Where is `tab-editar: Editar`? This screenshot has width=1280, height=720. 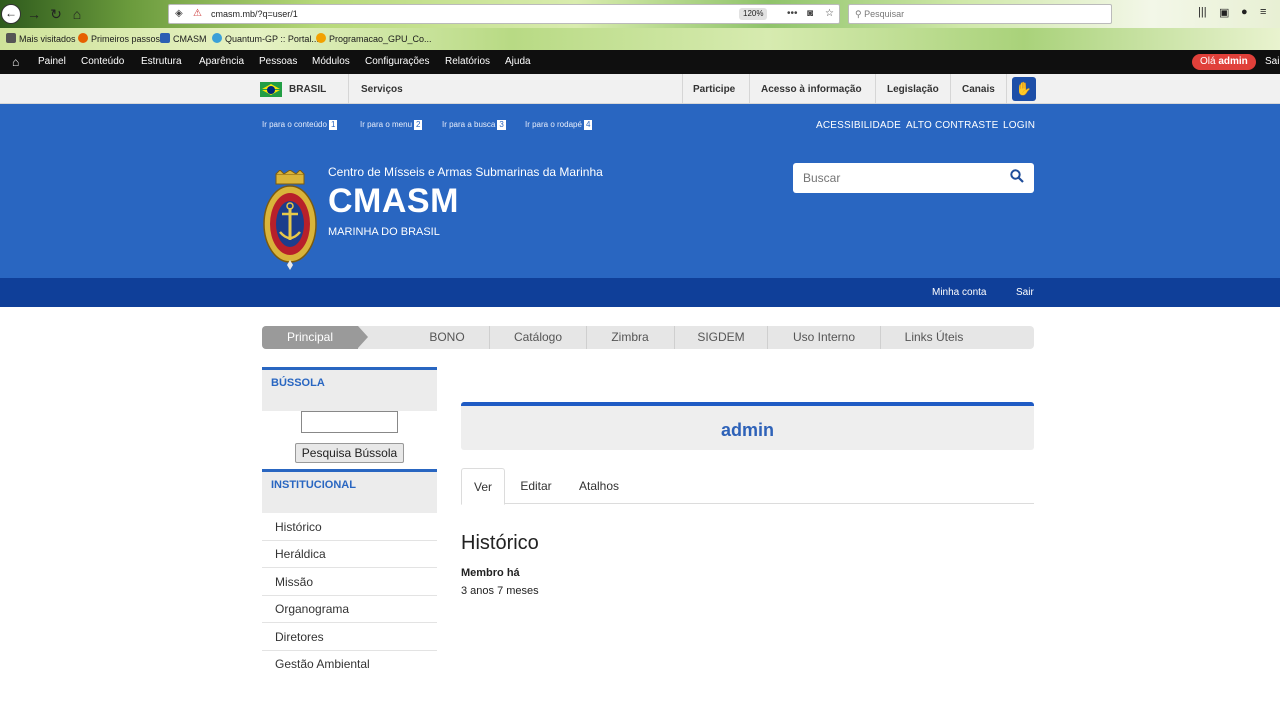
tab-editar: Editar is located at coordinates (536, 486).